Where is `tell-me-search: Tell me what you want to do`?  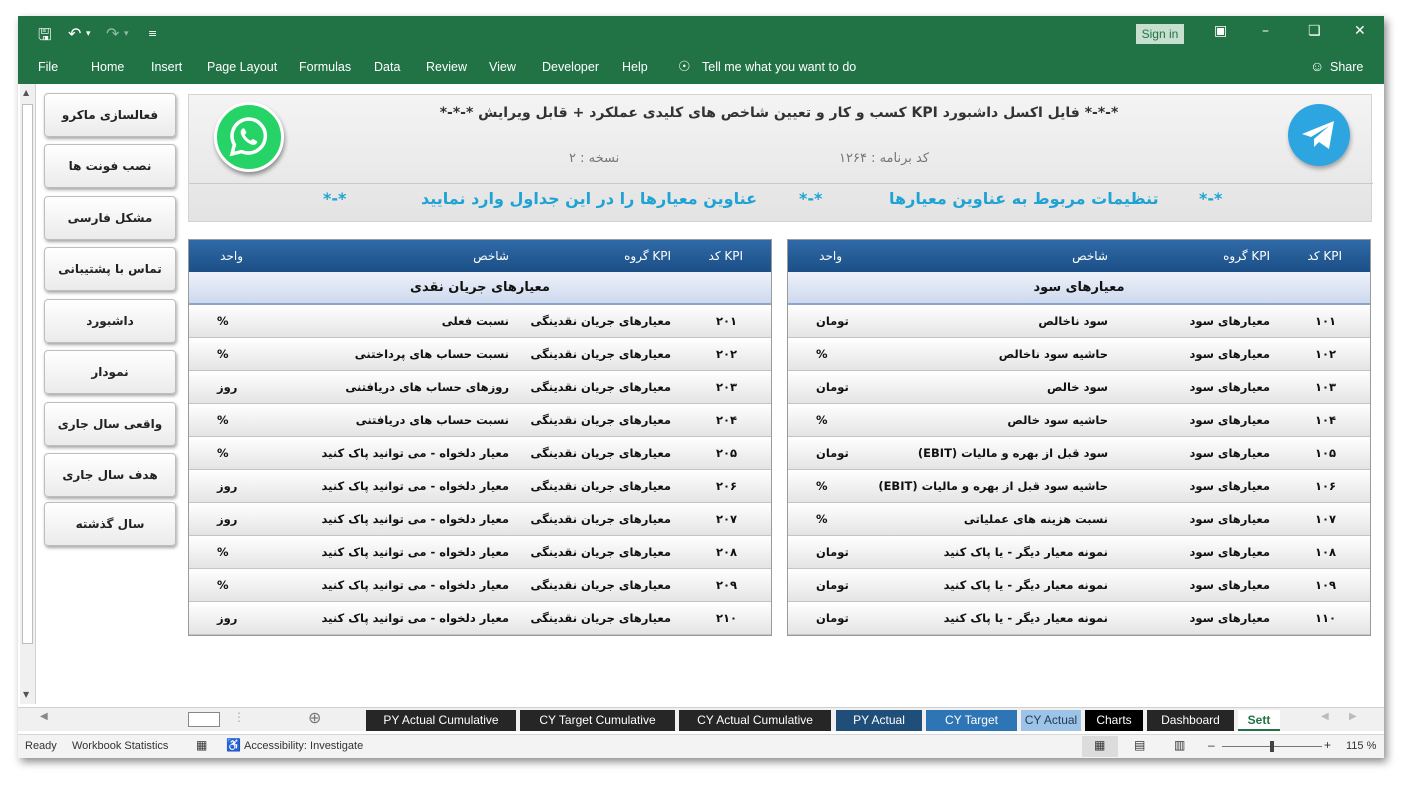 tell-me-search: Tell me what you want to do is located at coordinates (779, 67).